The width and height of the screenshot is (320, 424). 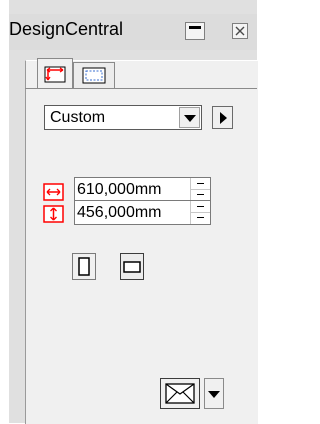 I want to click on envelope-dropdown-button, so click(x=214, y=393).